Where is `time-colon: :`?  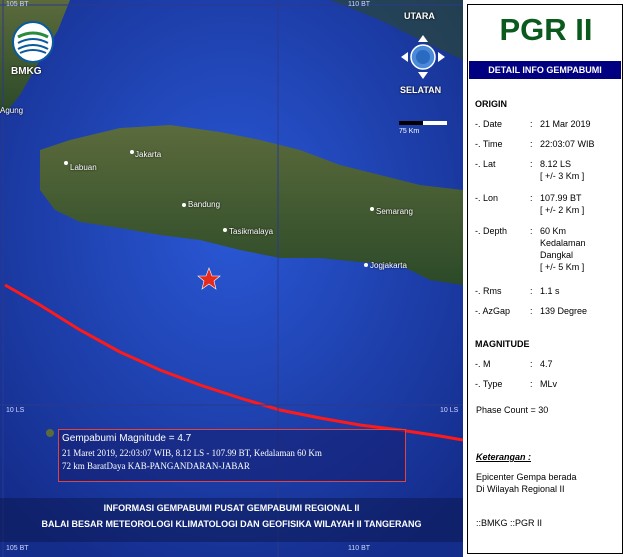 time-colon: : is located at coordinates (531, 144).